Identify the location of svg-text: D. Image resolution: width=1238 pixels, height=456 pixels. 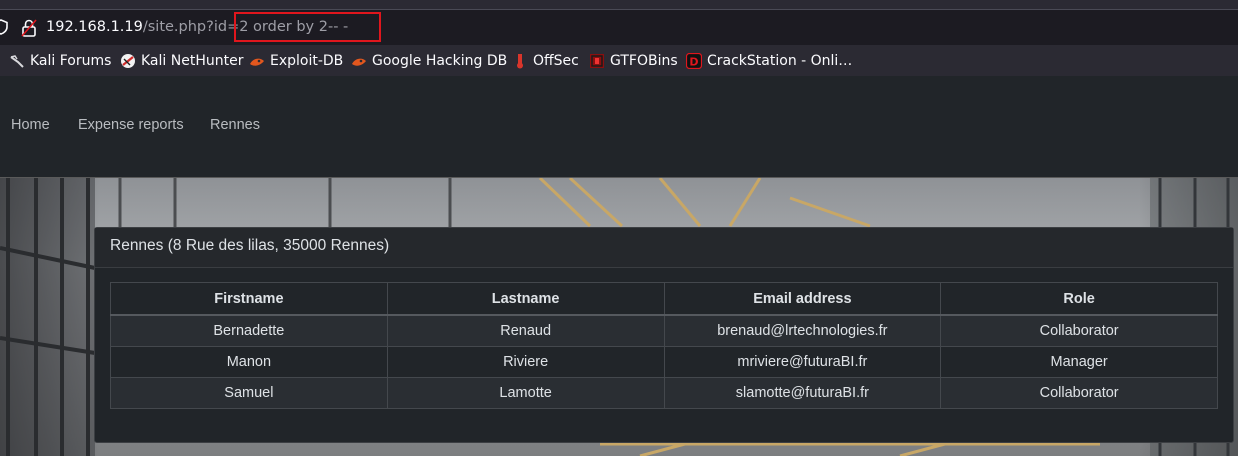
(693, 61).